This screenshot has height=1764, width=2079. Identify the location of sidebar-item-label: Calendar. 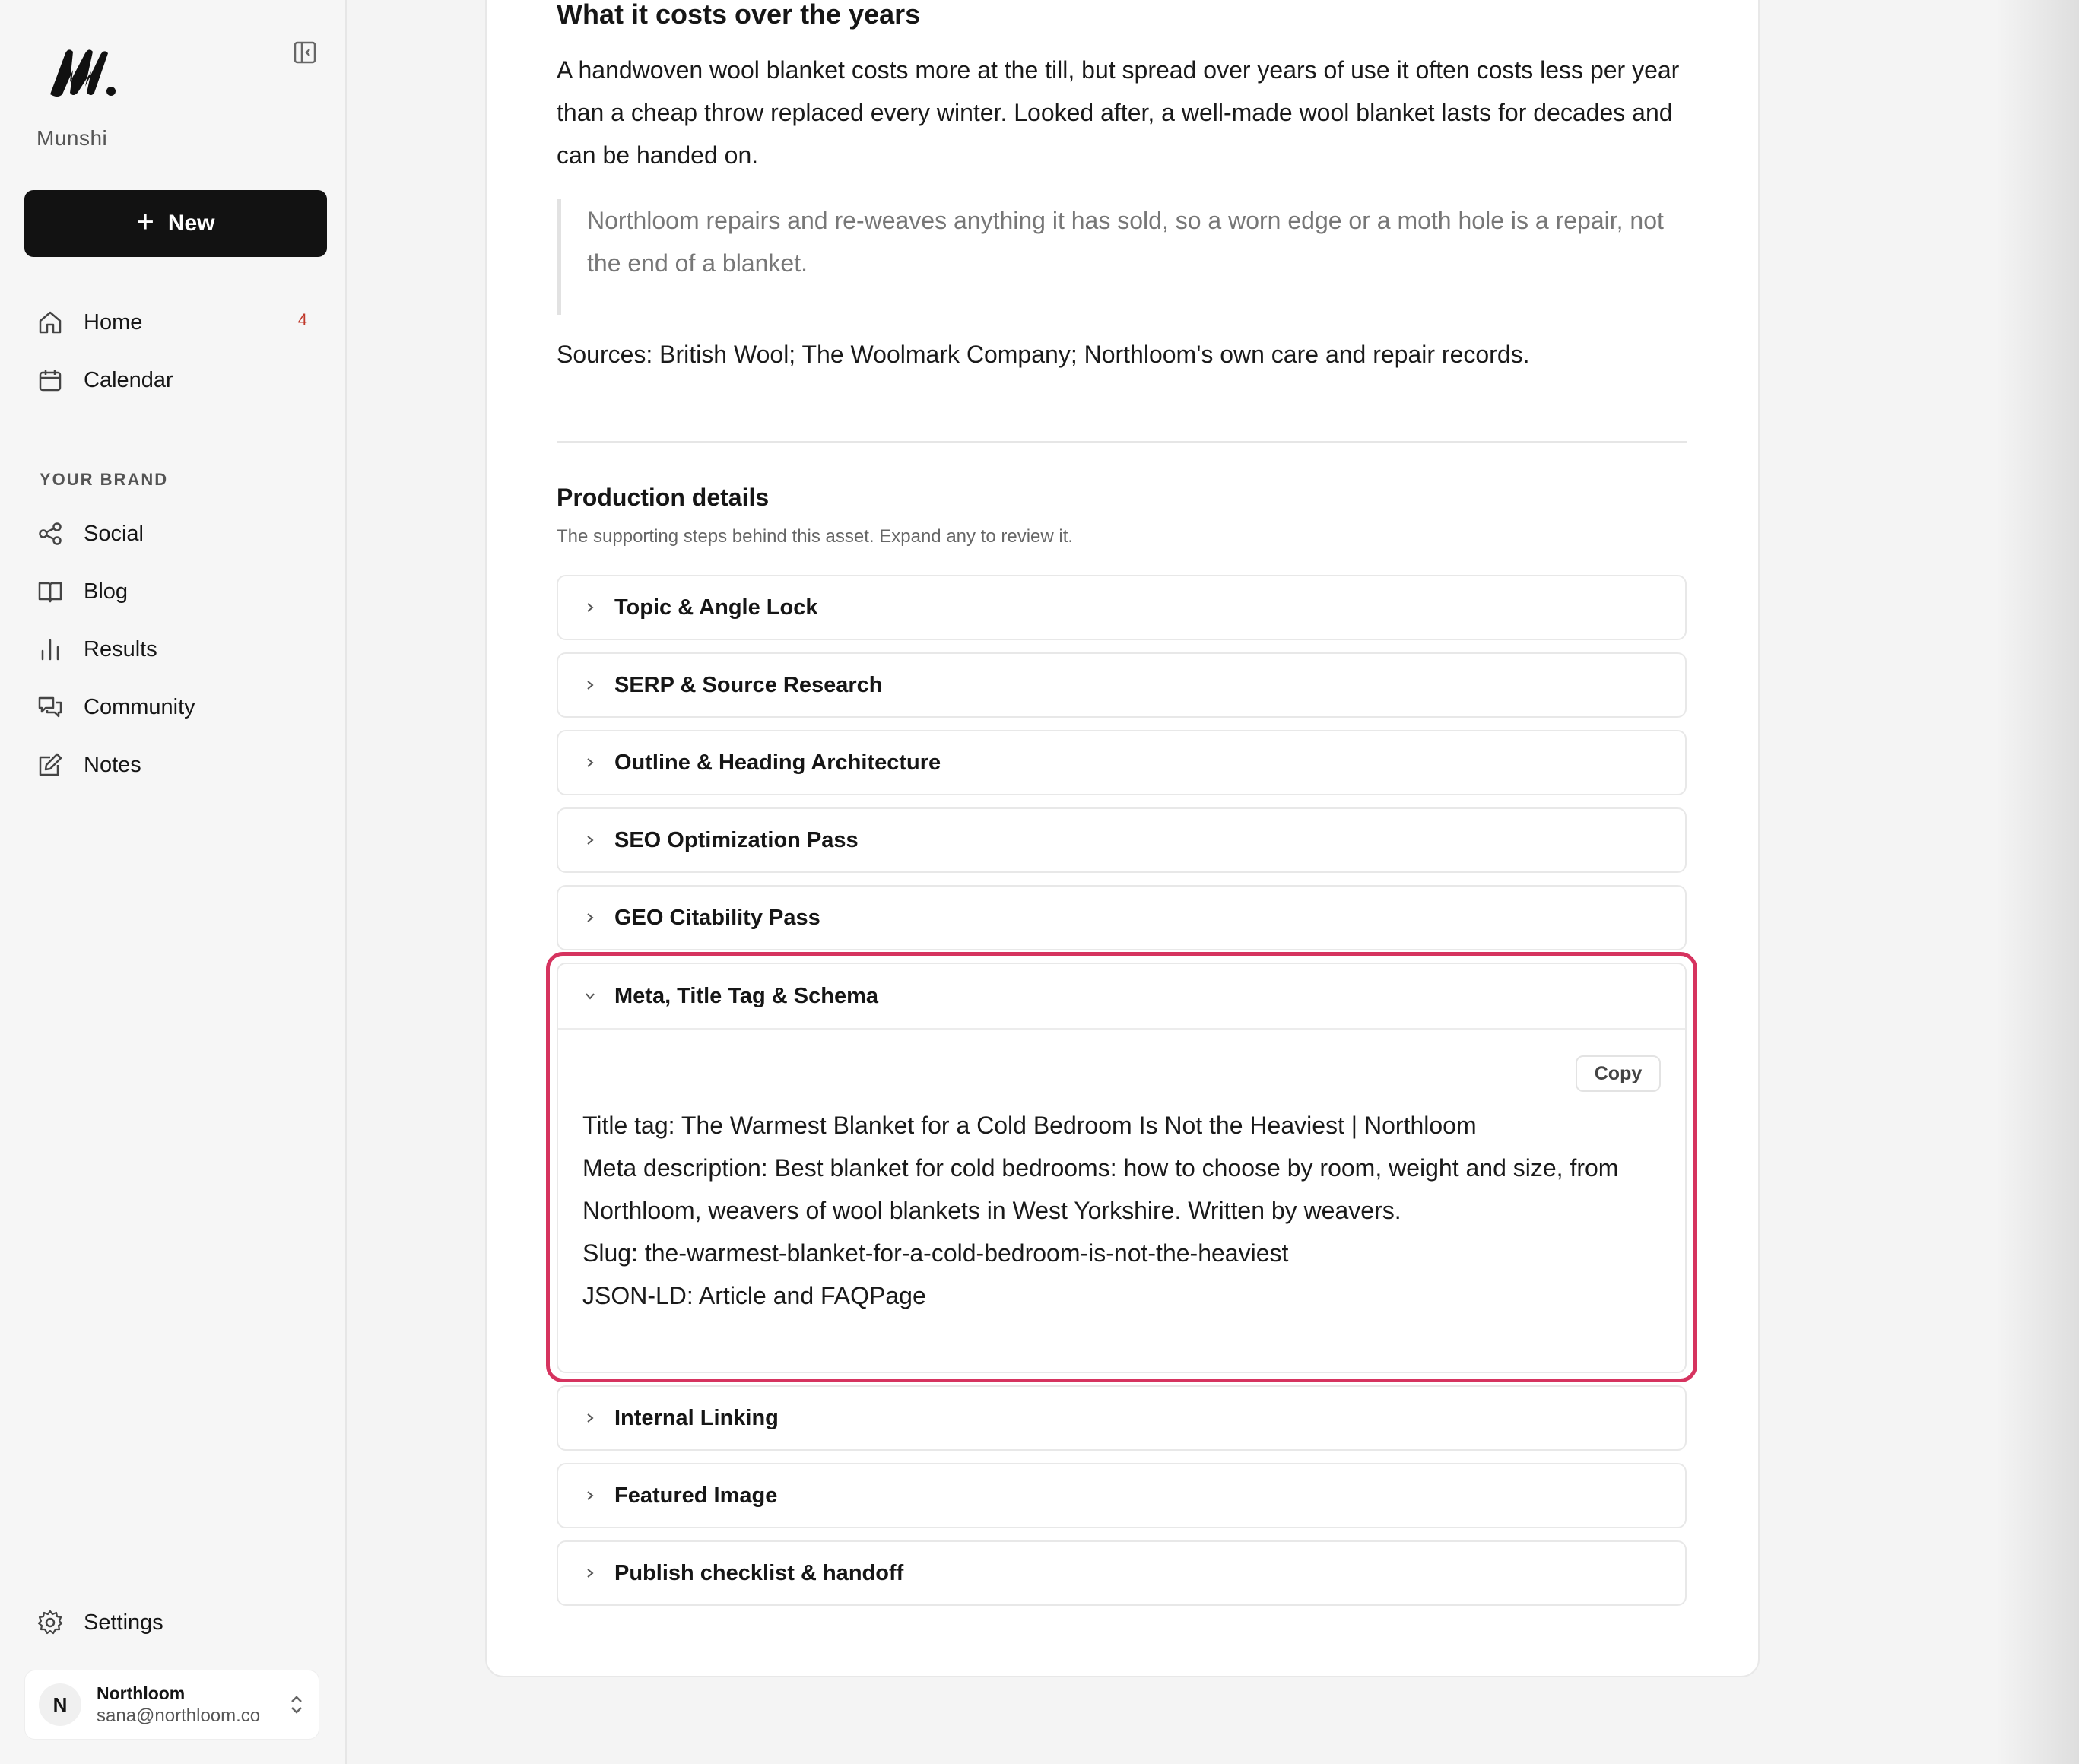
(128, 380).